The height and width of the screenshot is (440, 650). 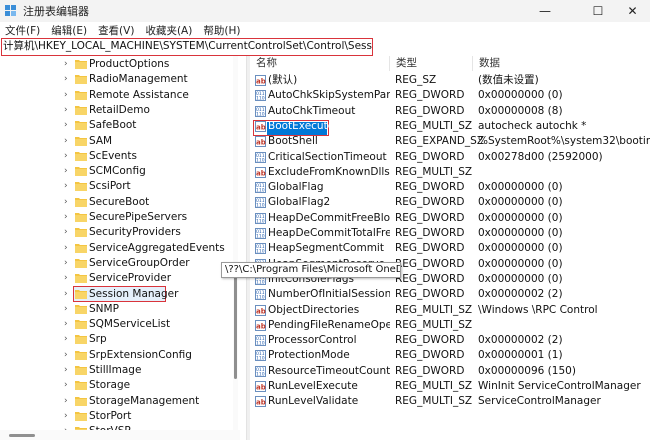 I want to click on tree-item-label: ScsiPort, so click(x=110, y=186).